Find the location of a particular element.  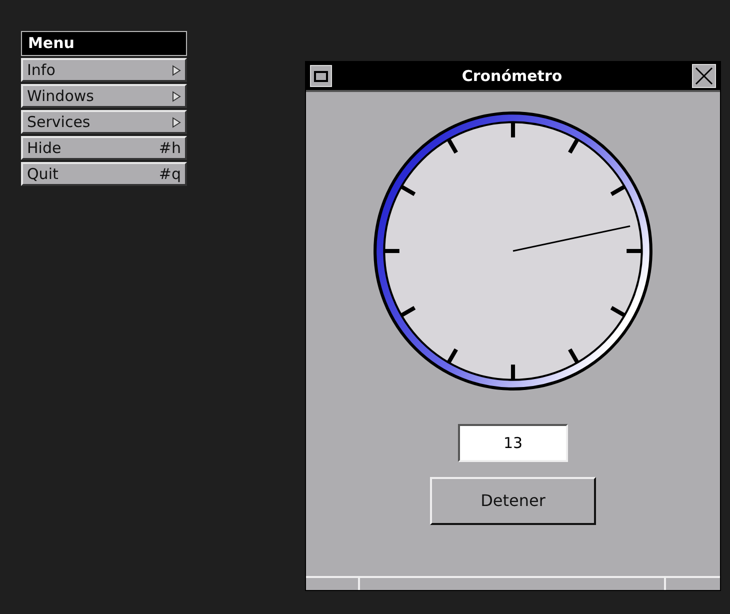

menu-title: Menu is located at coordinates (104, 43).